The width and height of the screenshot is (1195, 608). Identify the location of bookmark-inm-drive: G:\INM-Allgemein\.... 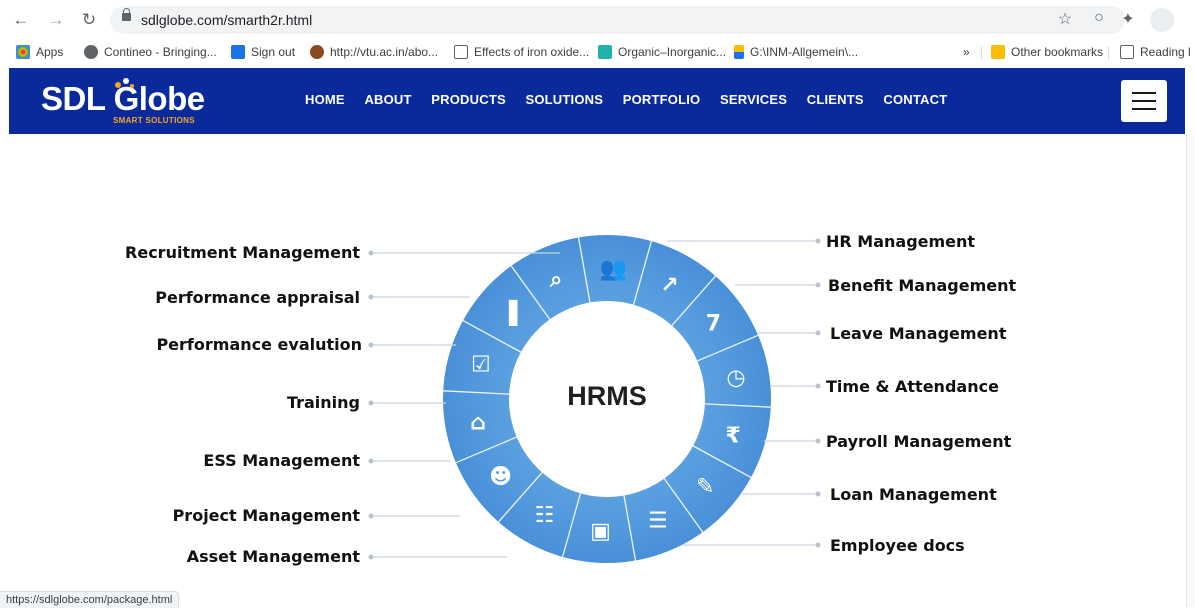
(796, 52).